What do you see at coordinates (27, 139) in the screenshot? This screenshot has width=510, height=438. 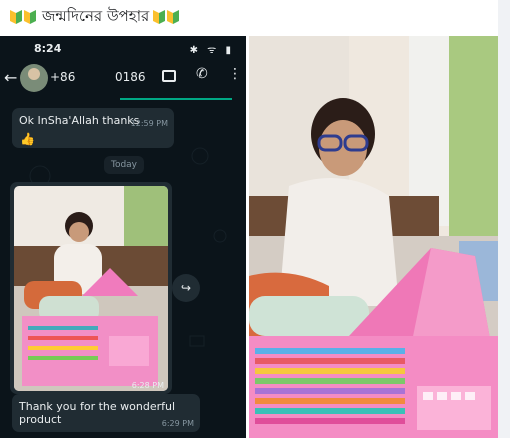 I see `thumbs-up-icon: 👍` at bounding box center [27, 139].